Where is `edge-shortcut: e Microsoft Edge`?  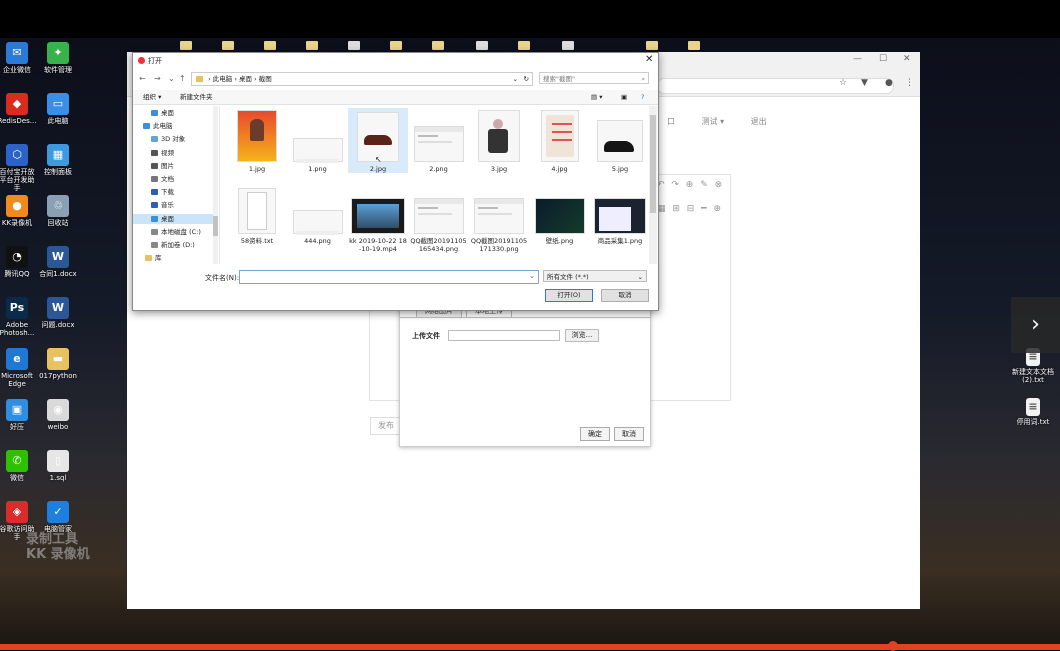 edge-shortcut: e Microsoft Edge is located at coordinates (18, 368).